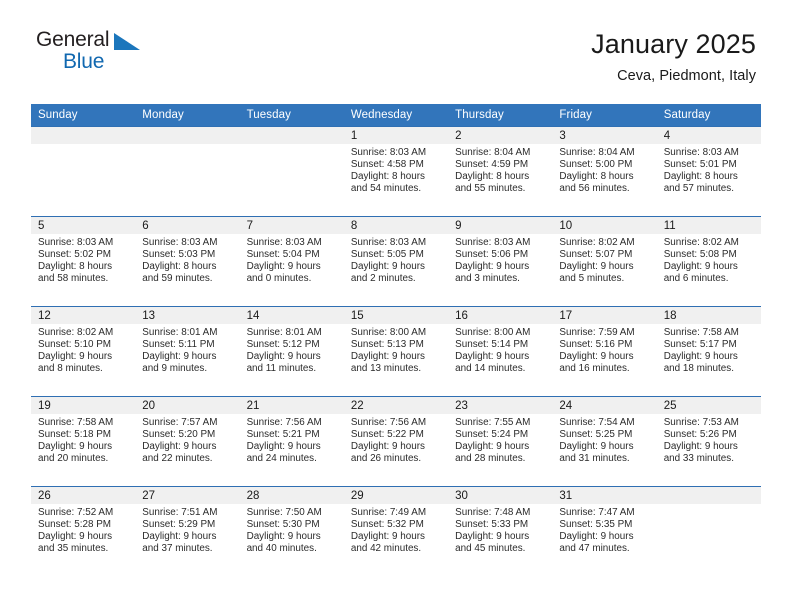  What do you see at coordinates (700, 435) in the screenshot?
I see `sunset-time: Sunset: 5:26 PM` at bounding box center [700, 435].